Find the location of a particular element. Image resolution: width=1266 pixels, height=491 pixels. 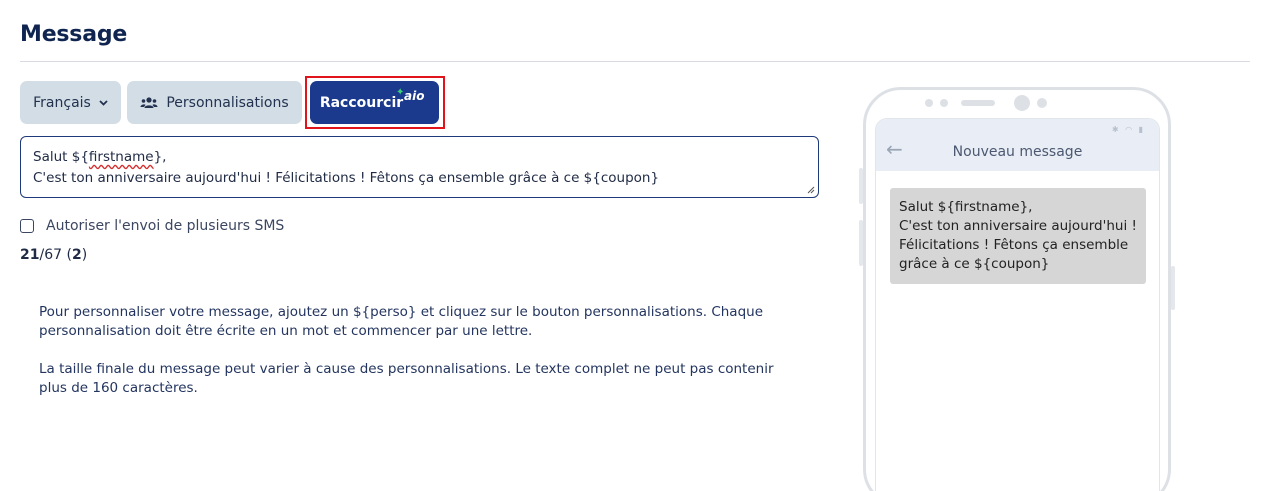

personalisations-label: Personnalisations is located at coordinates (227, 102).